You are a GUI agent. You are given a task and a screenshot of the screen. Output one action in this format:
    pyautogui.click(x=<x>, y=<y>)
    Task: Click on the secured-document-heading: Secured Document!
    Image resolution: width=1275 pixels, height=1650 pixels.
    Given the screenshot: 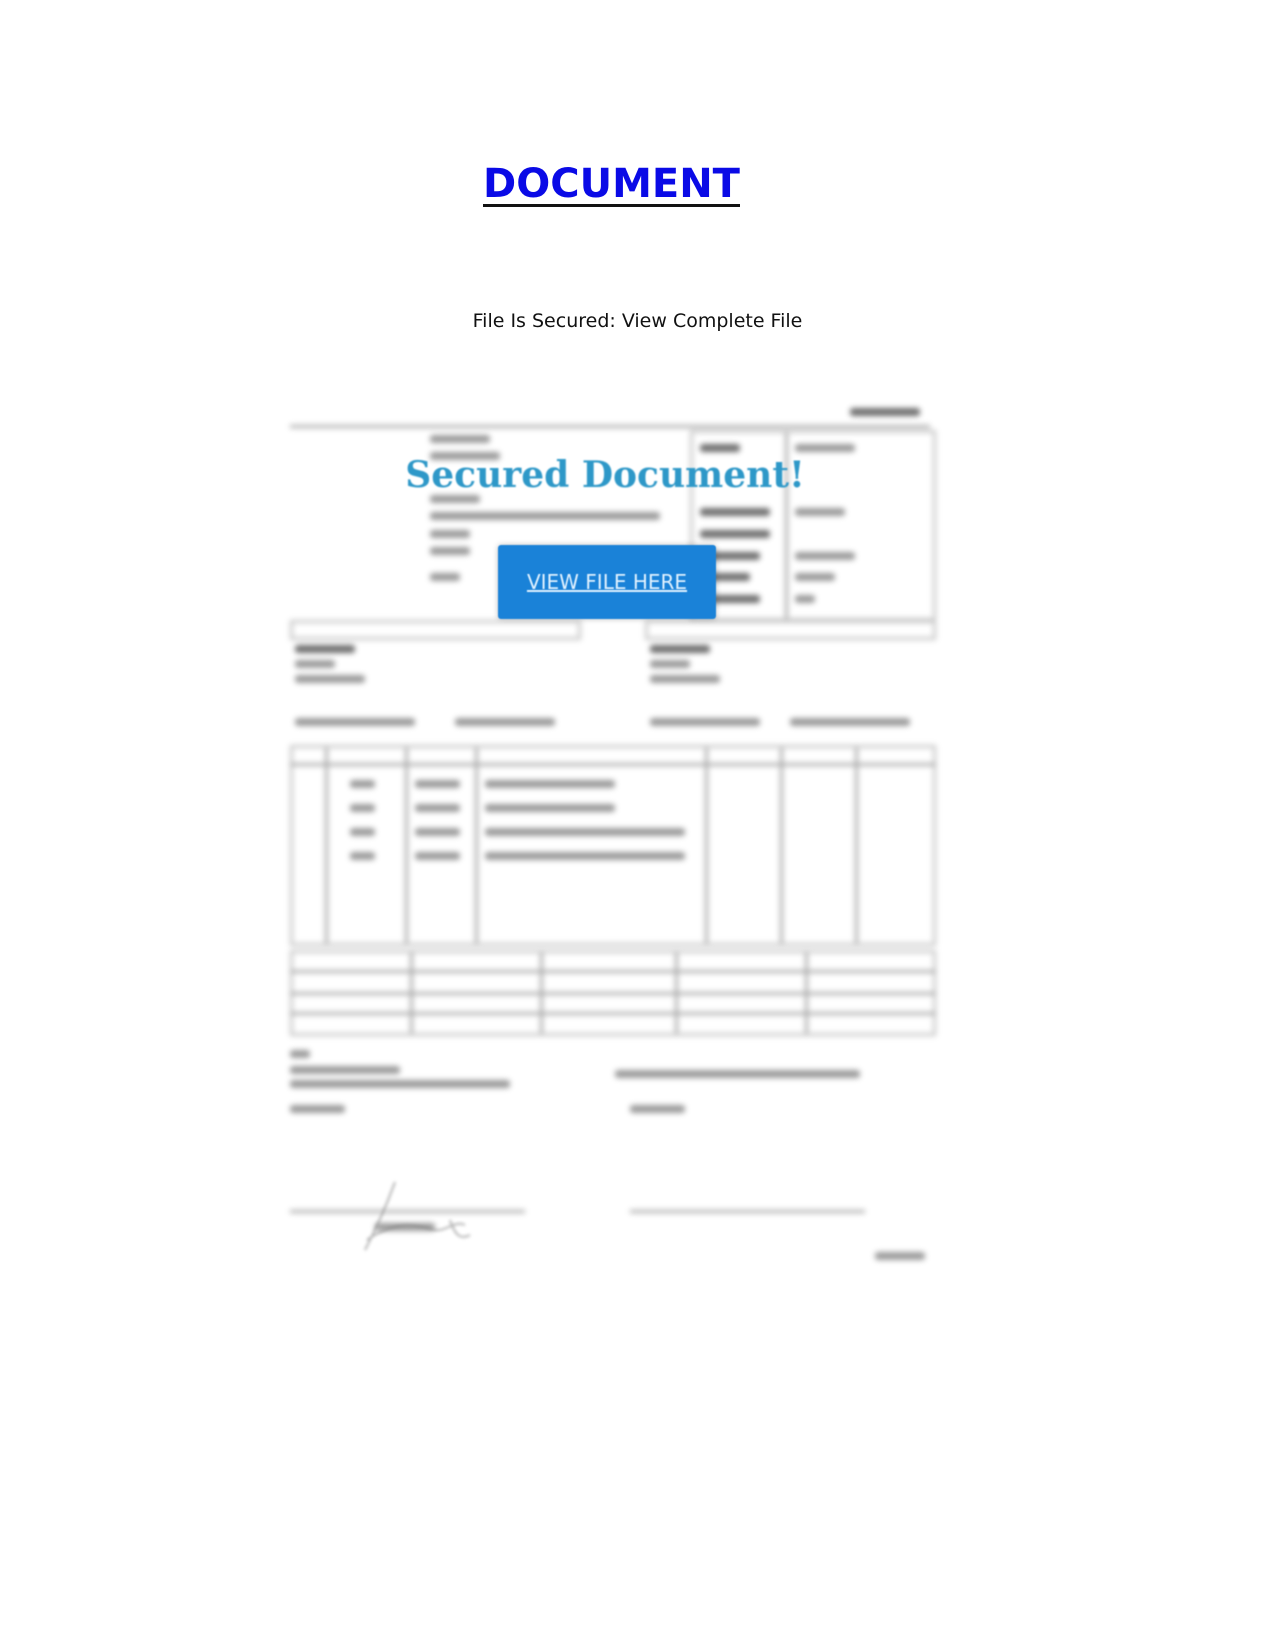 What is the action you would take?
    pyautogui.click(x=605, y=475)
    